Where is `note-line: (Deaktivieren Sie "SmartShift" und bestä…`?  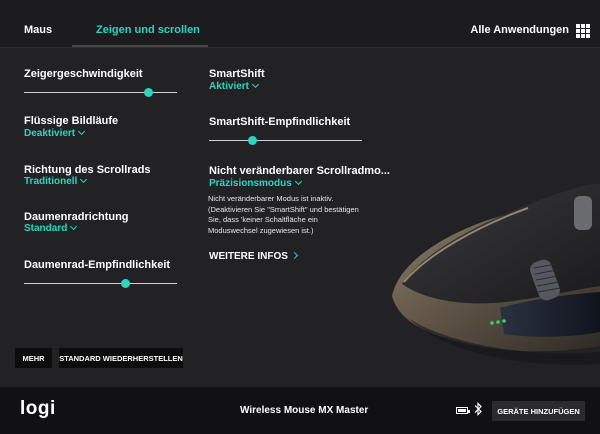
note-line: (Deaktivieren Sie "SmartShift" und bestä… is located at coordinates (283, 209).